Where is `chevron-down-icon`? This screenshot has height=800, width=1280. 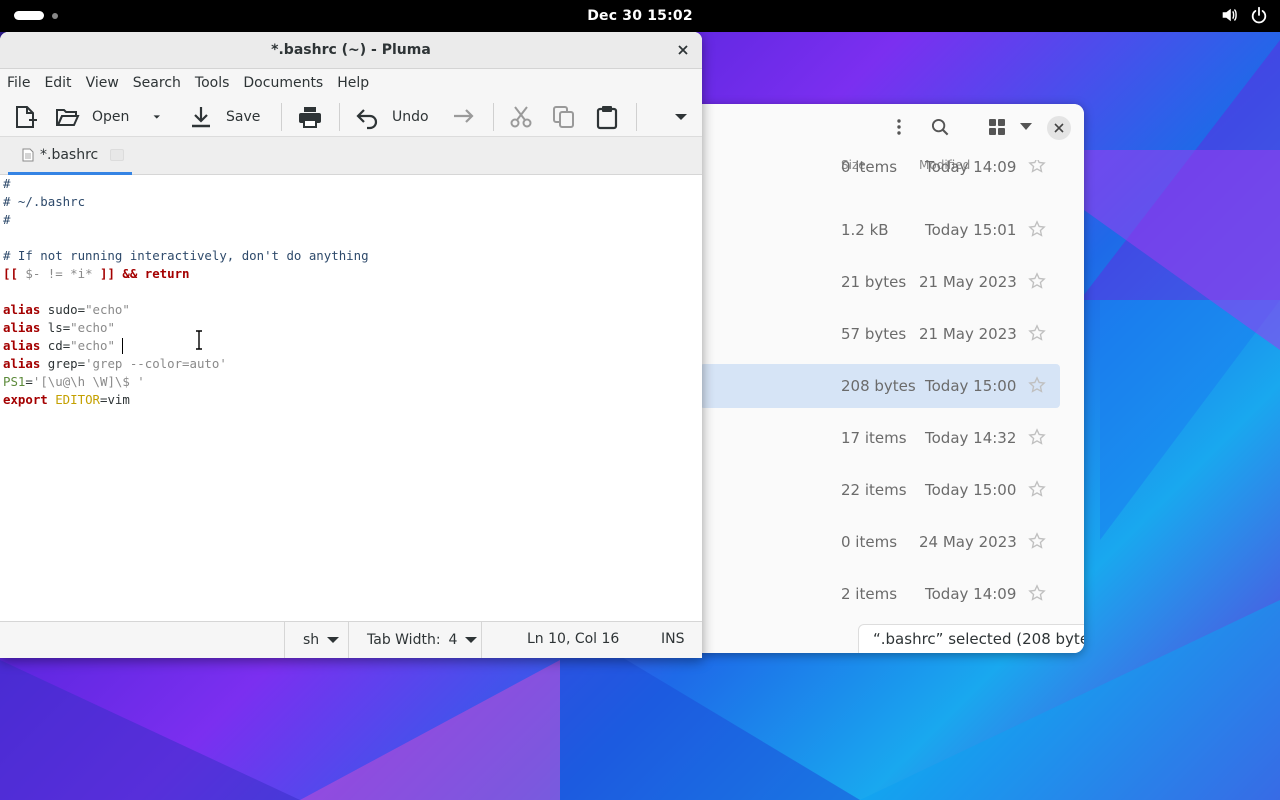
chevron-down-icon is located at coordinates (333, 640).